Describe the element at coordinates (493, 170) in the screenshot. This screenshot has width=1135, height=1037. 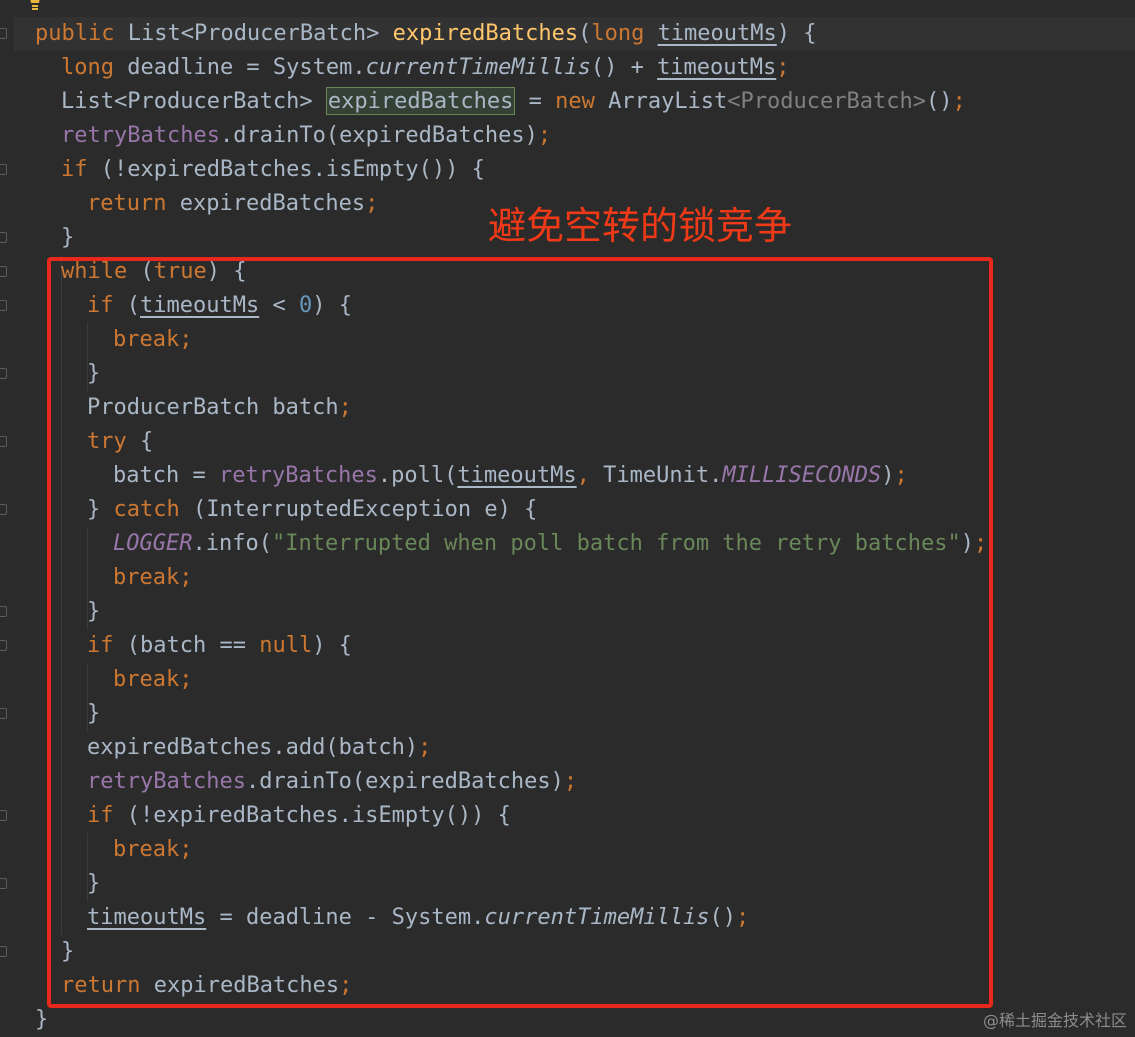
I see `code-line: if (!expiredBatches.isEmpty()) {` at that location.